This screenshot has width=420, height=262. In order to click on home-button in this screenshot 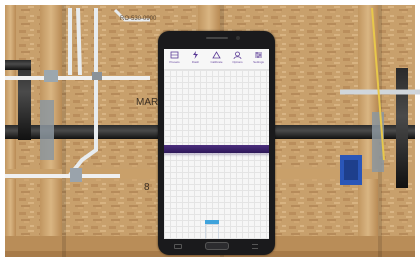, I will do `click(217, 246)`.